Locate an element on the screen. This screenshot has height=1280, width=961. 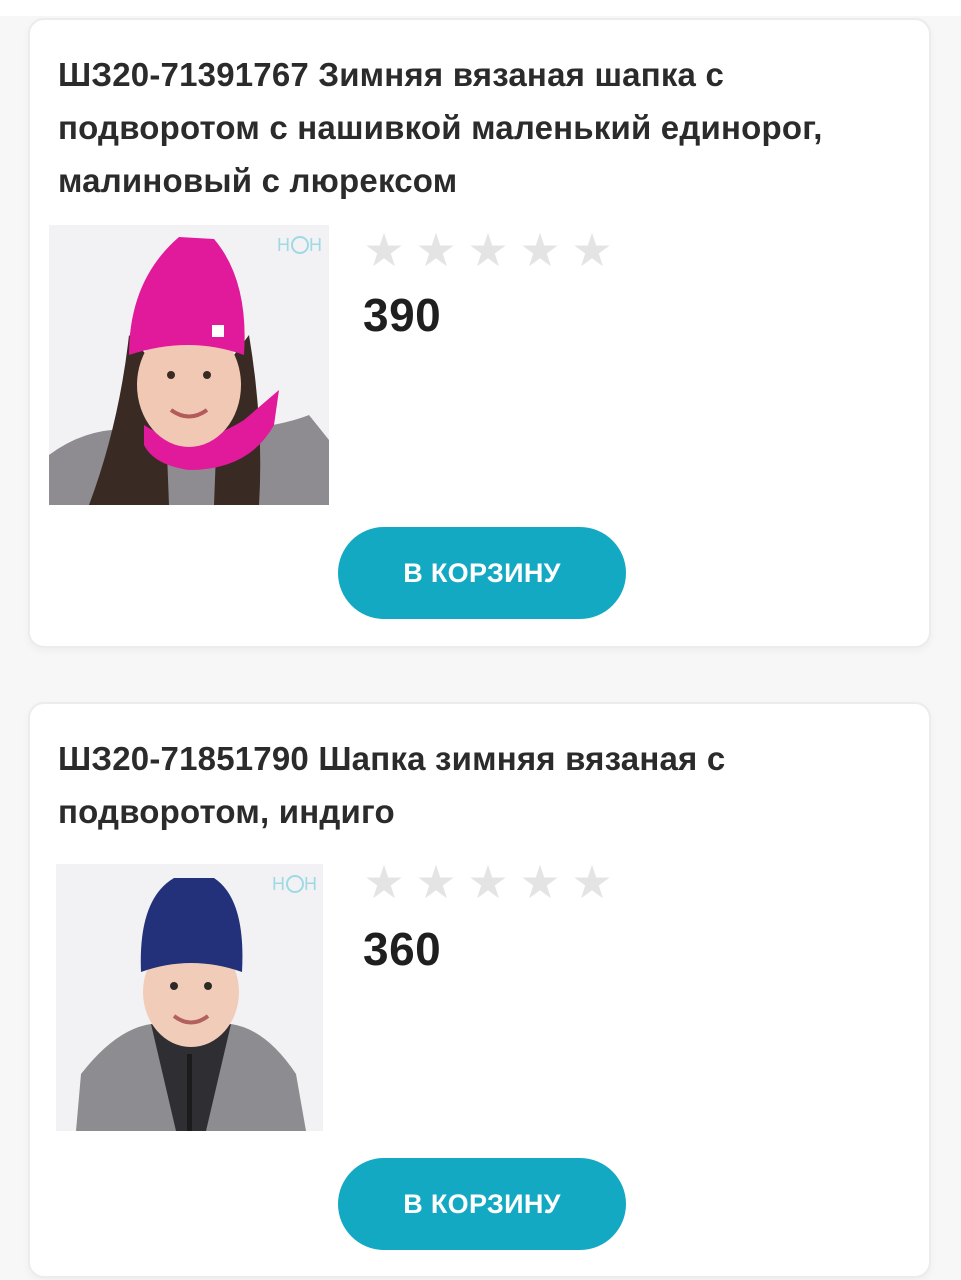
top-edge is located at coordinates (480, 8).